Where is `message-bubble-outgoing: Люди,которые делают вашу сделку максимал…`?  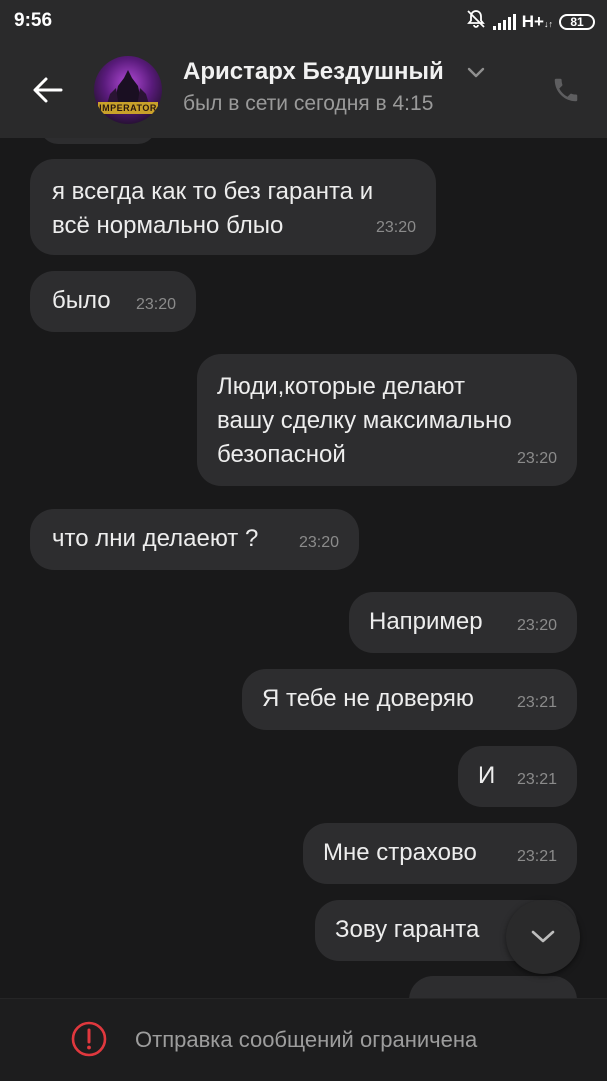
message-bubble-outgoing: Люди,которые делают вашу сделку максимал… is located at coordinates (387, 420).